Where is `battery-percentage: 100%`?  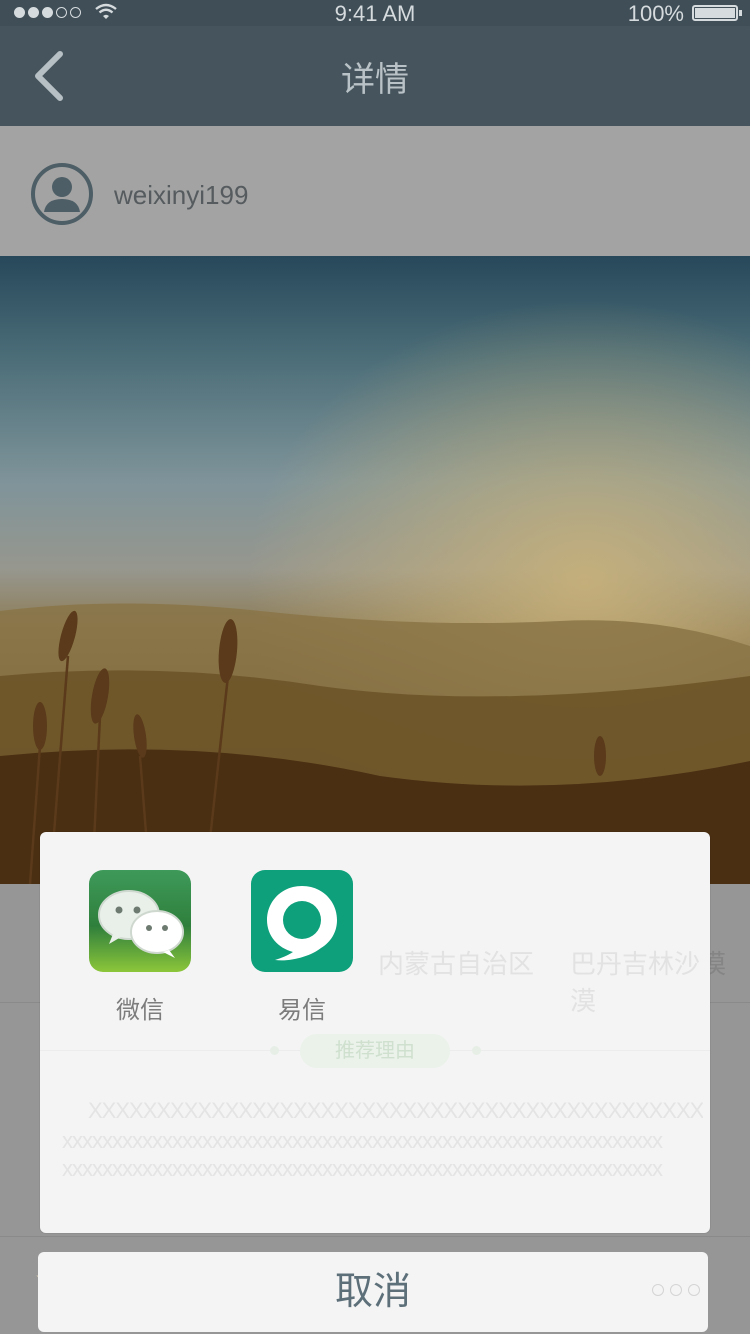 battery-percentage: 100% is located at coordinates (655, 13).